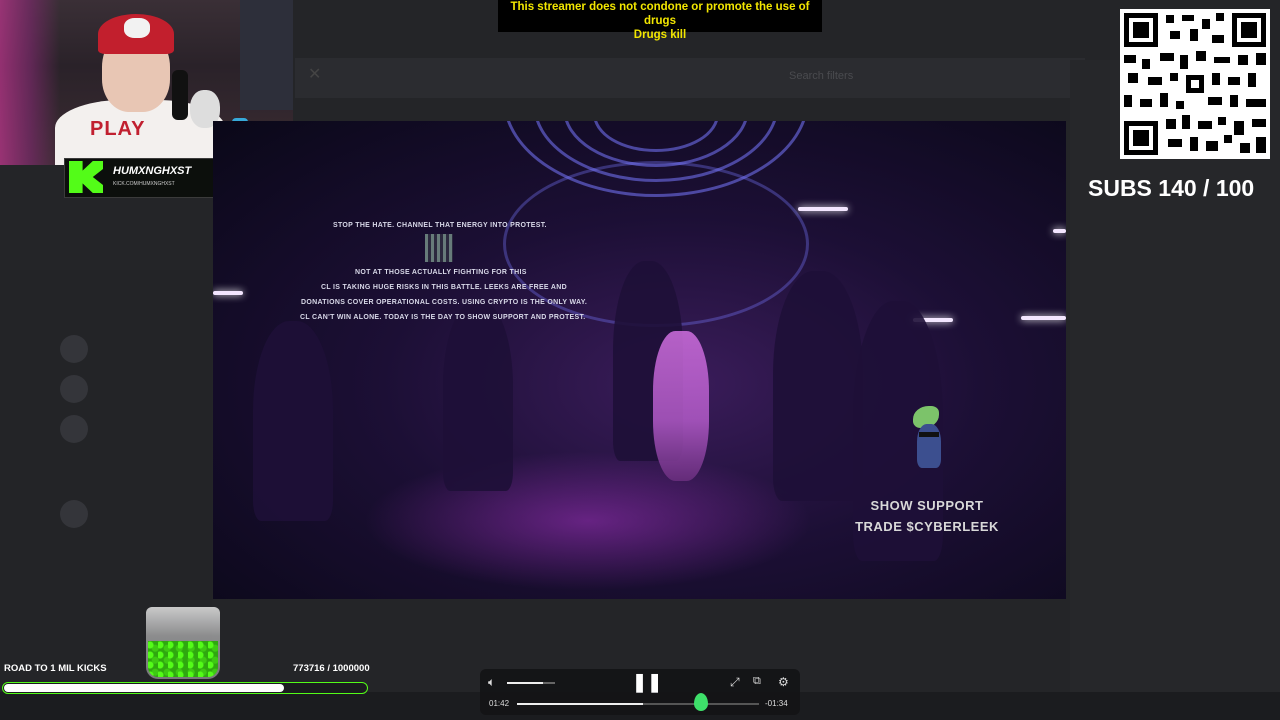 The image size is (1280, 720). I want to click on seek-bar, so click(638, 704).